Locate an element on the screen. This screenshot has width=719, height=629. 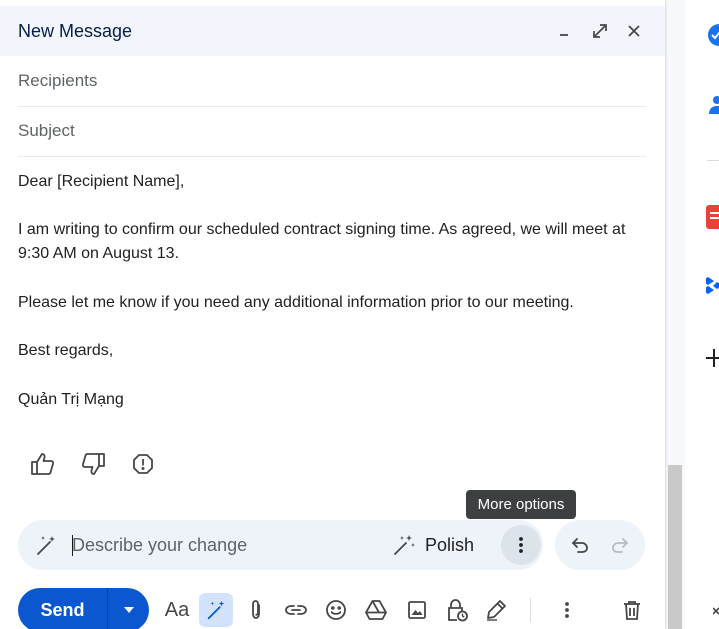
recipients-field: Recipients is located at coordinates (332, 81).